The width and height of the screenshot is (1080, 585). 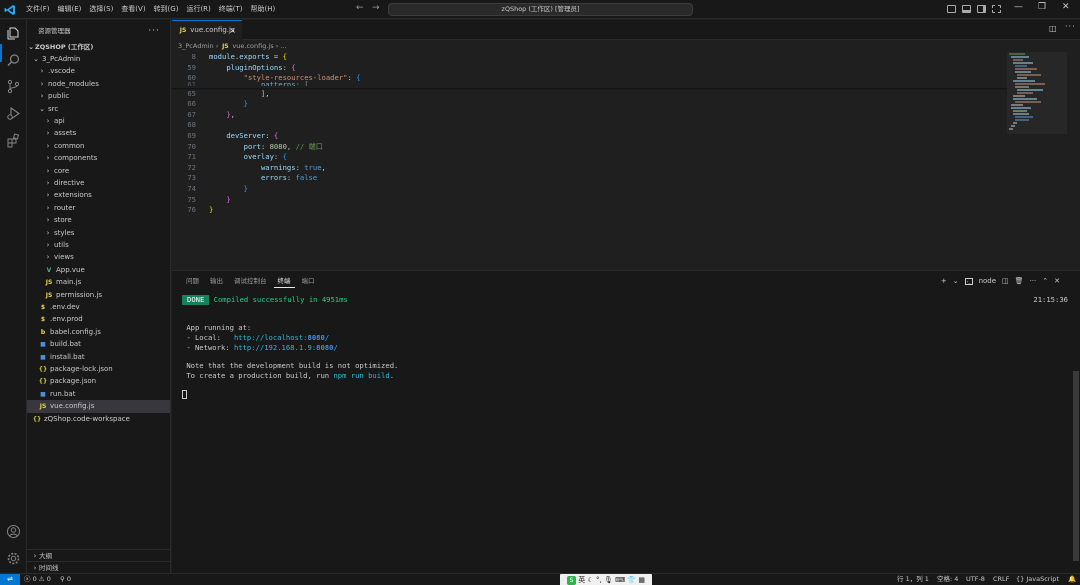 What do you see at coordinates (263, 9) in the screenshot?
I see `menu-item: 帮助(H)` at bounding box center [263, 9].